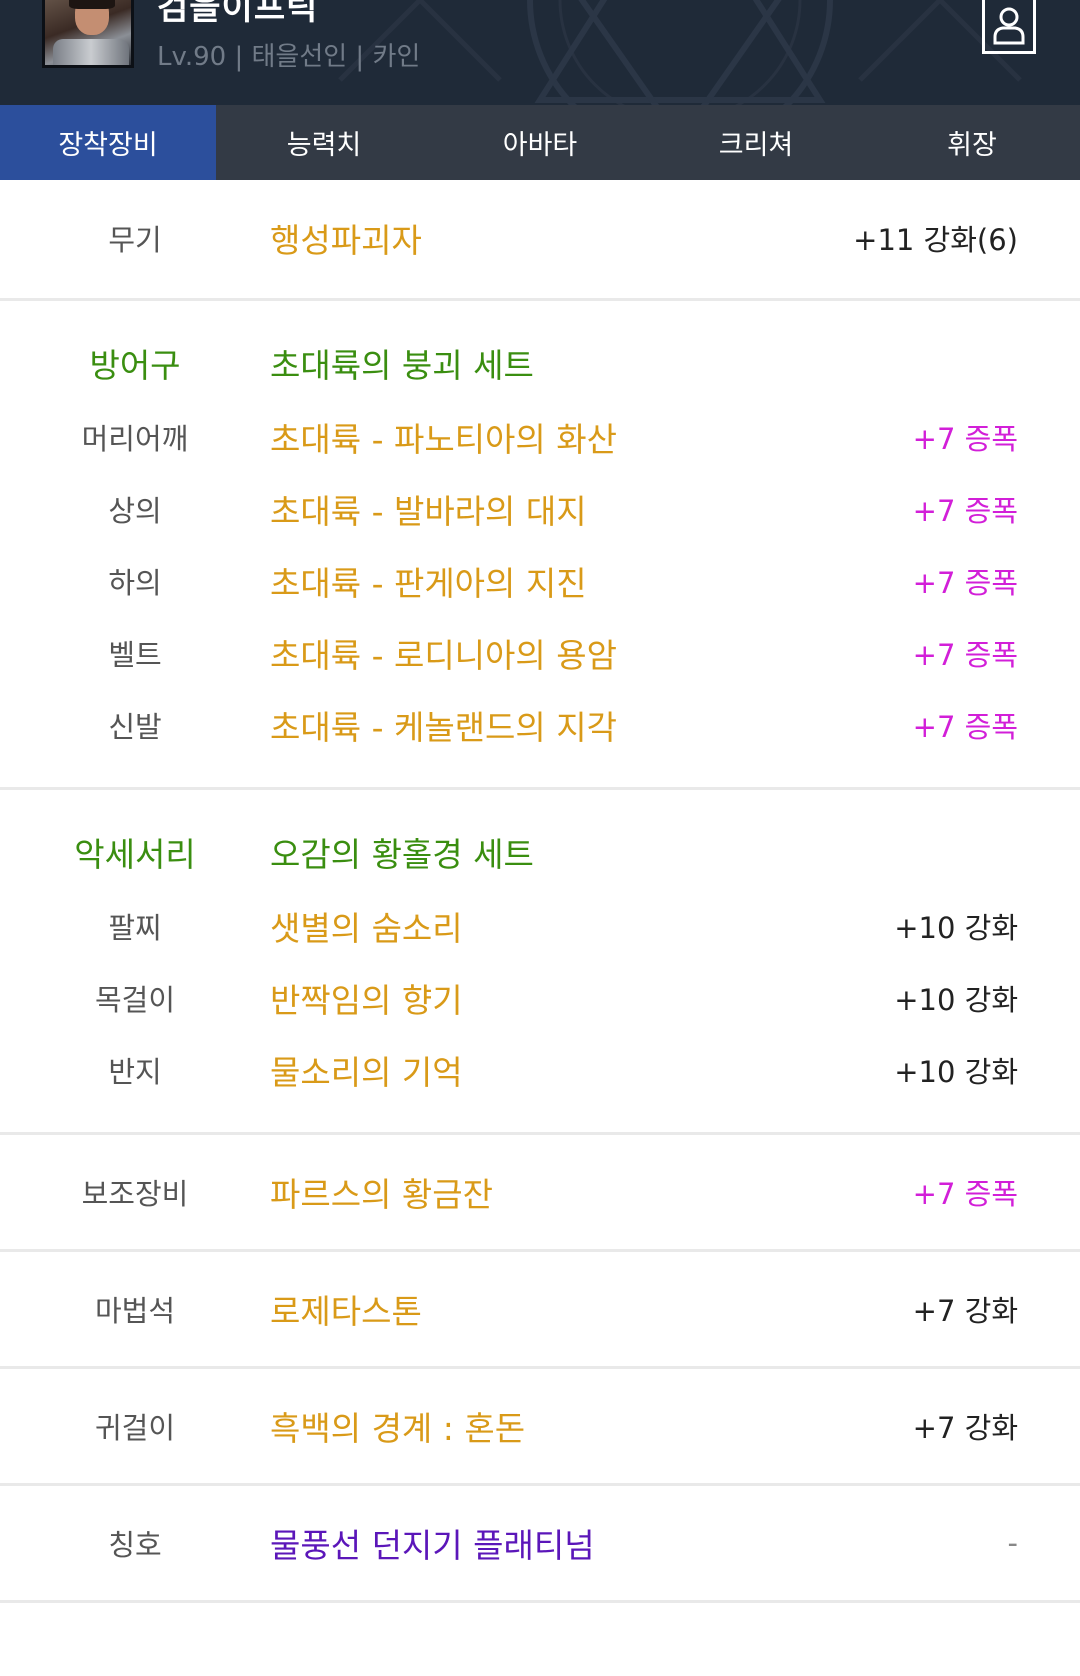 This screenshot has width=1080, height=1676. What do you see at coordinates (135, 854) in the screenshot?
I see `group-label: 악세서리` at bounding box center [135, 854].